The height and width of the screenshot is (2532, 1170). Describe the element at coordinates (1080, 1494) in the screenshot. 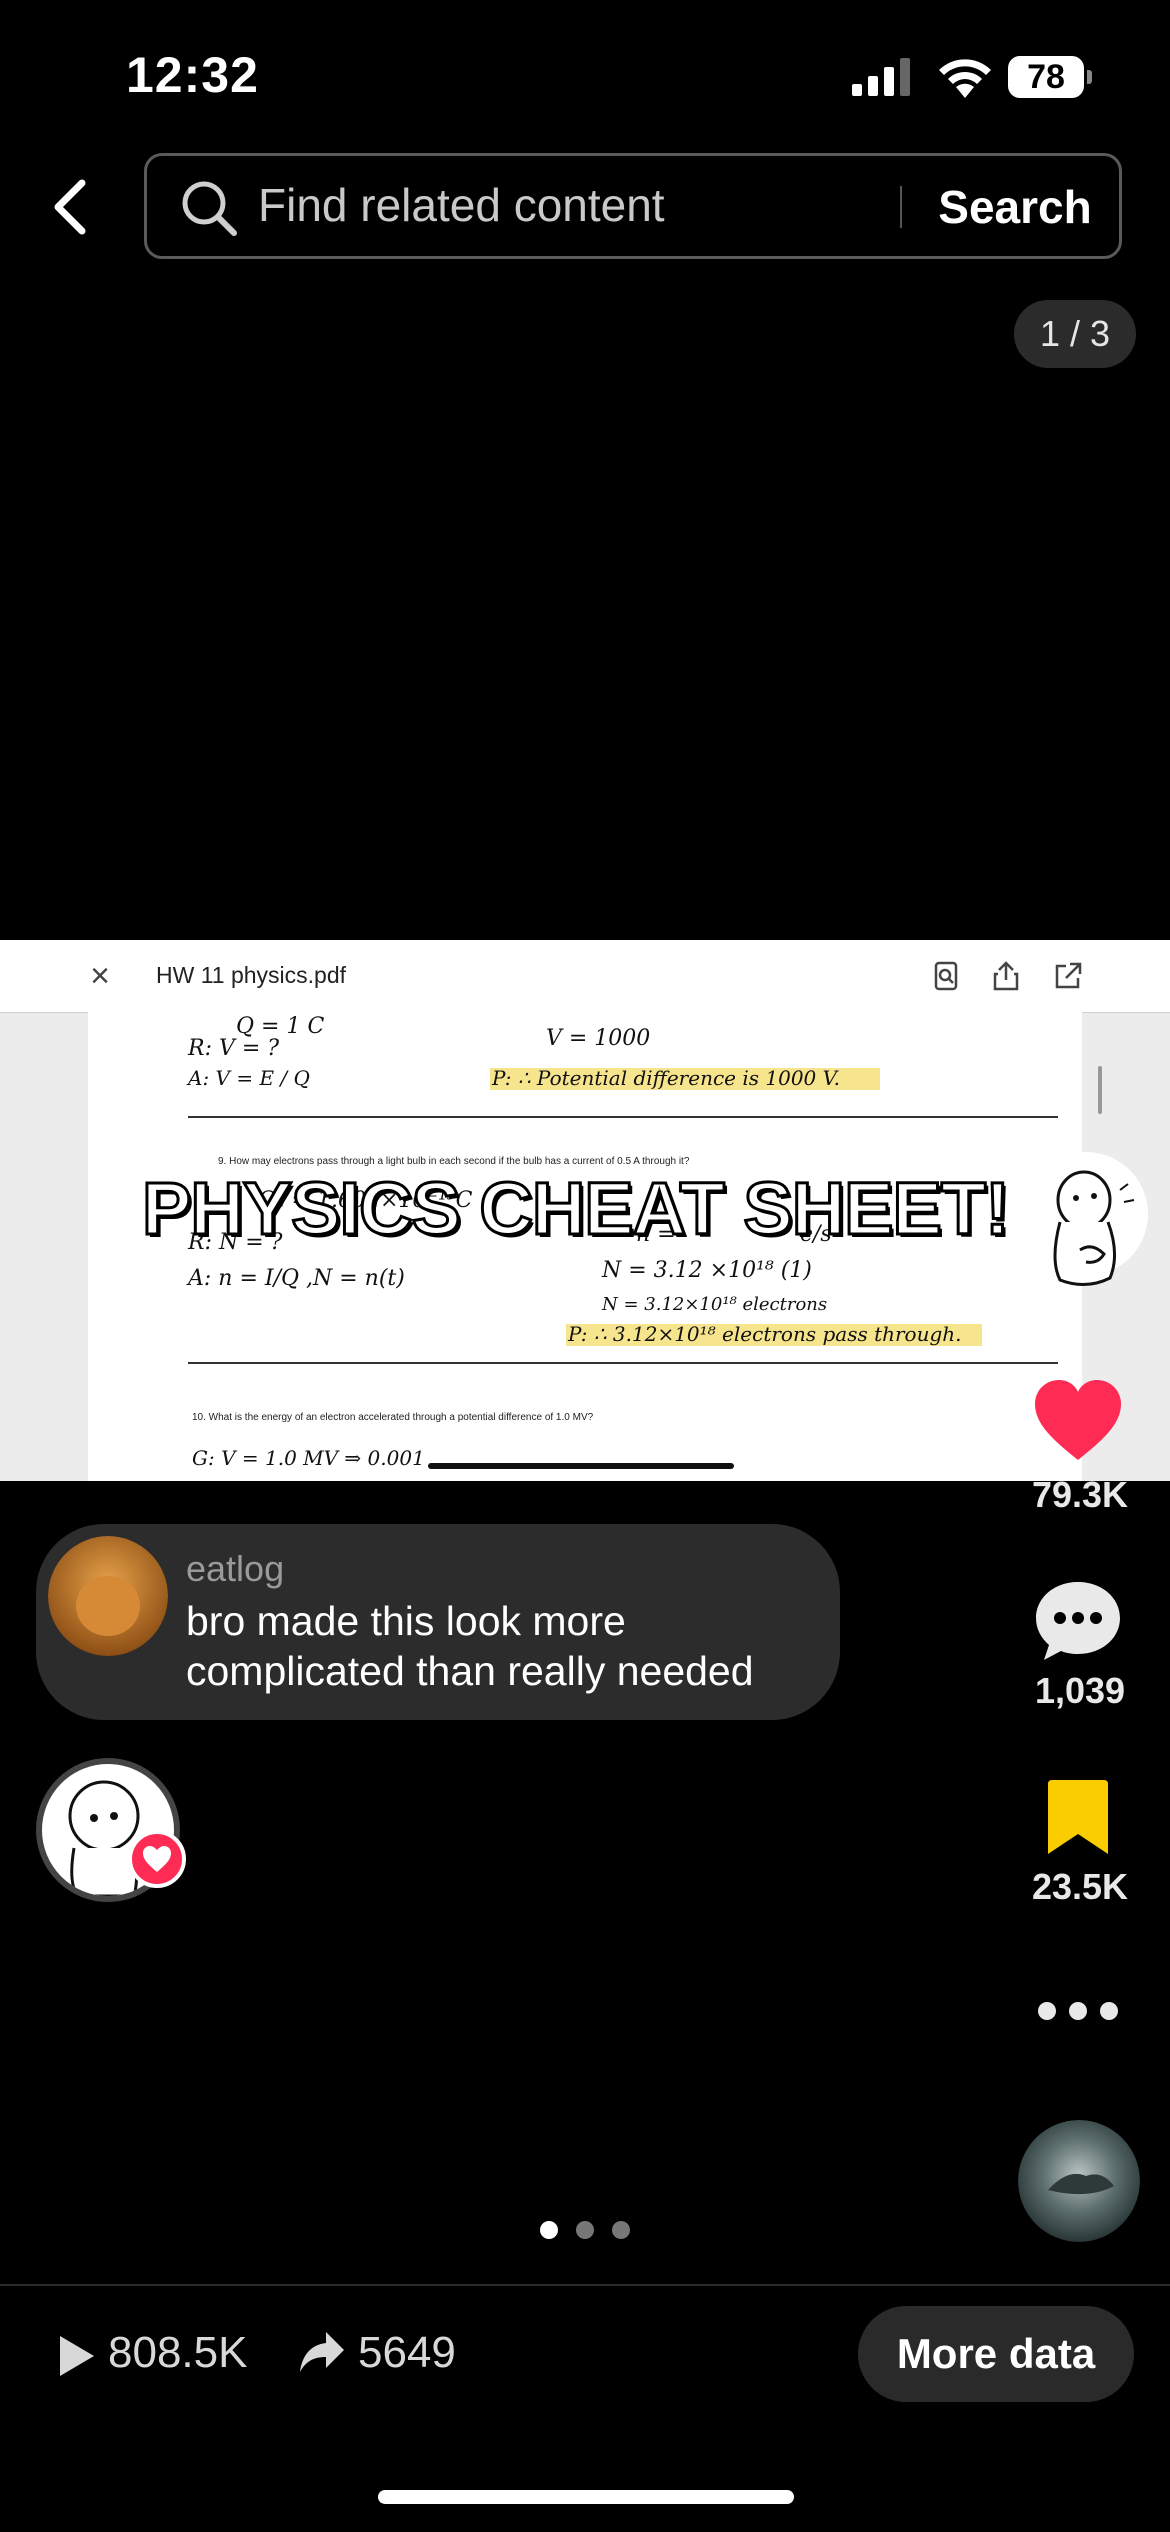

I see `like-count: 79.3K` at that location.